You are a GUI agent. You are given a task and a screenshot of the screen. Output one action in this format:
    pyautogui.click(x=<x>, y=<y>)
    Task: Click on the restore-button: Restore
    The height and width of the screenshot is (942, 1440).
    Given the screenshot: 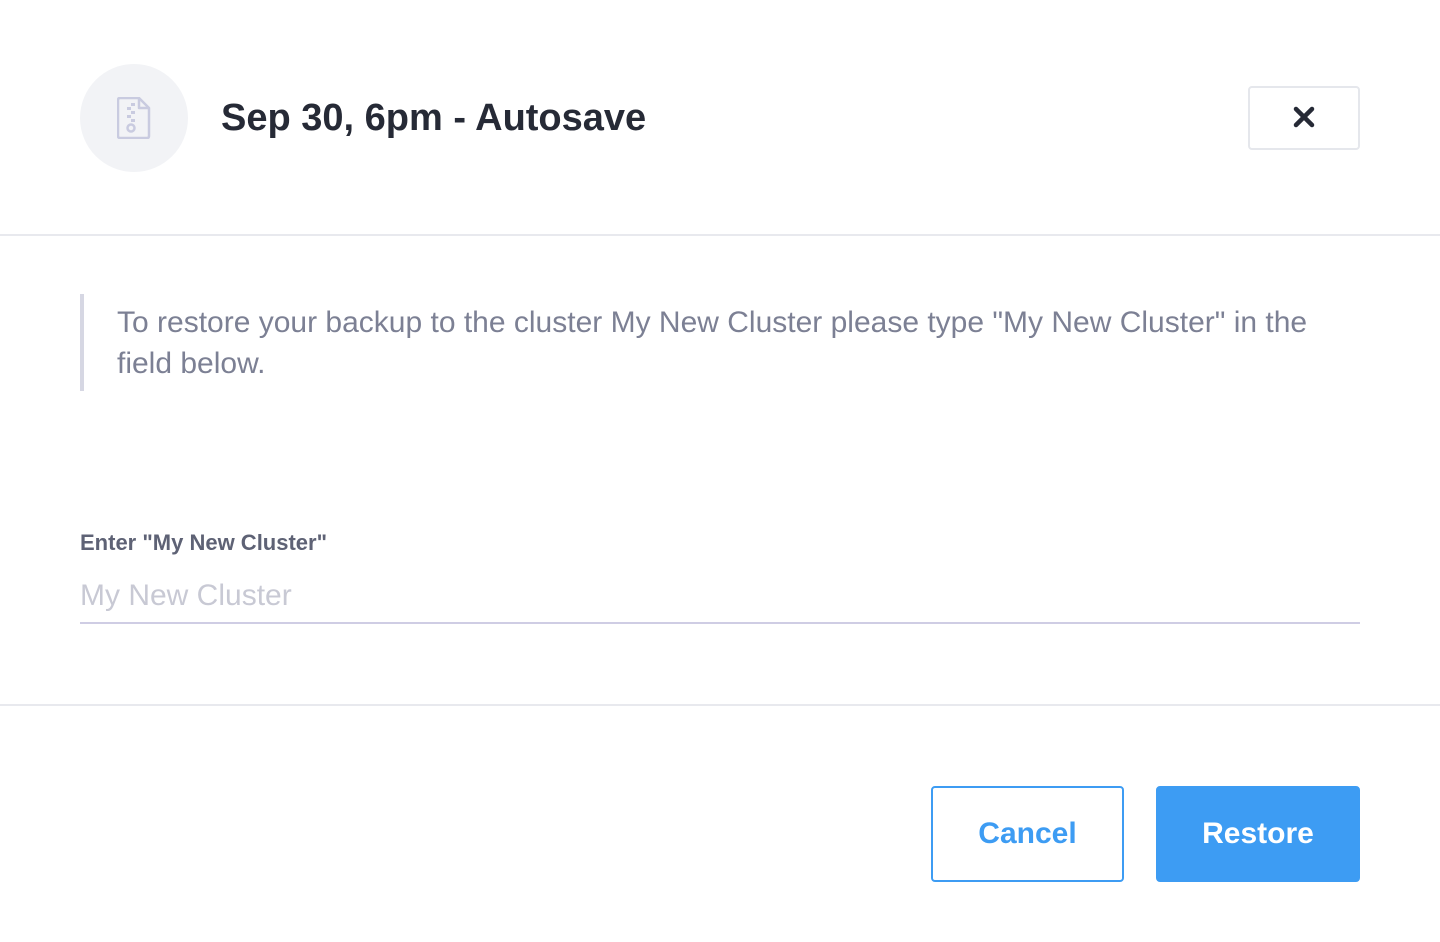 What is the action you would take?
    pyautogui.click(x=1258, y=834)
    